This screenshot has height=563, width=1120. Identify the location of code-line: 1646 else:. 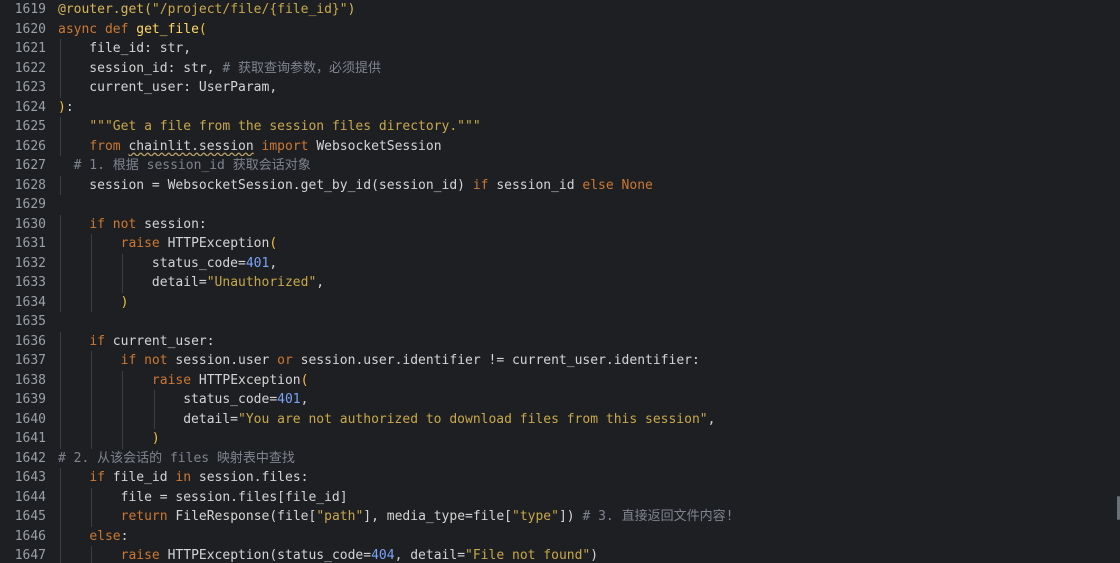
(560, 536).